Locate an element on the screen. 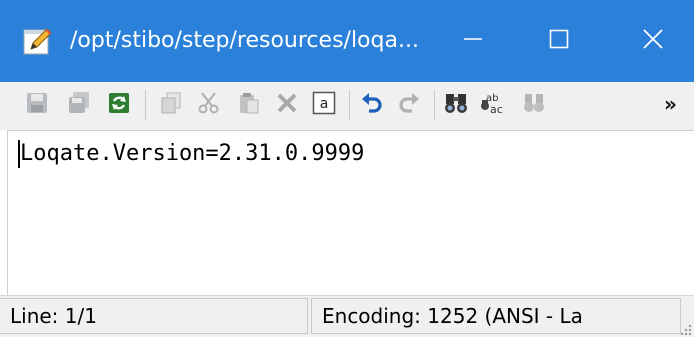  cut-icon is located at coordinates (209, 105).